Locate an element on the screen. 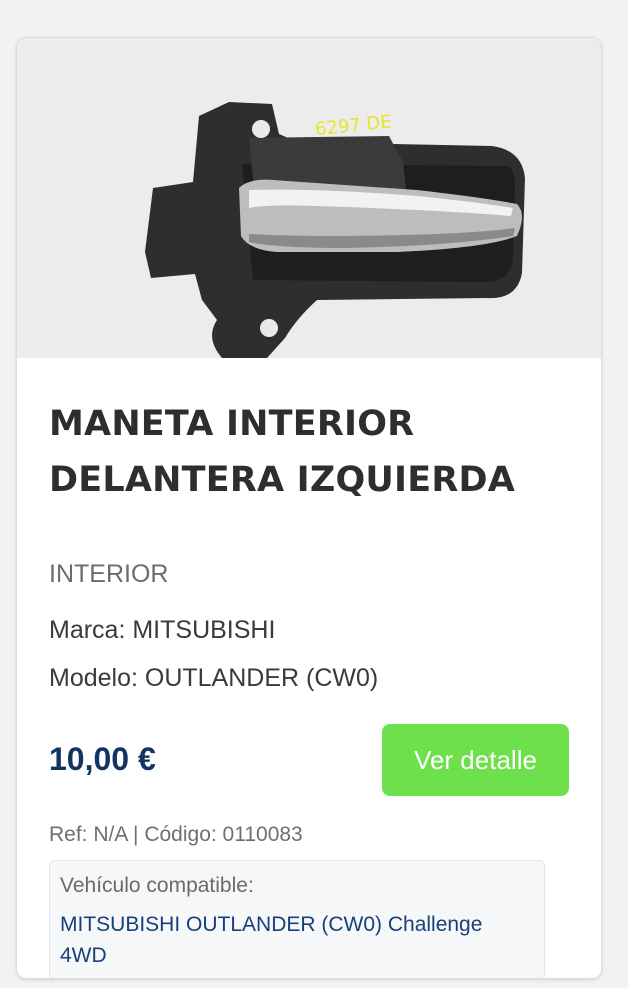 The width and height of the screenshot is (628, 988). product-brand: Marca: MITSUBISHI is located at coordinates (162, 630).